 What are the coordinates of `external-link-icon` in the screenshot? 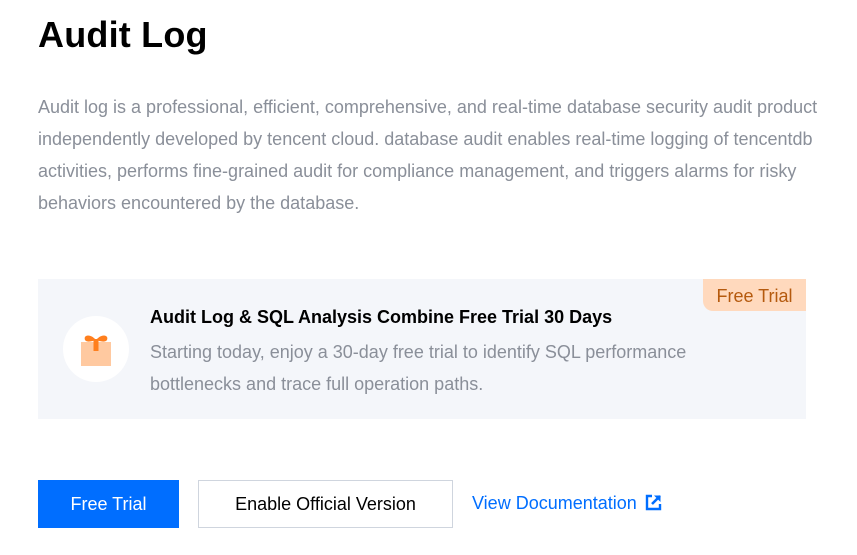 It's located at (653, 505).